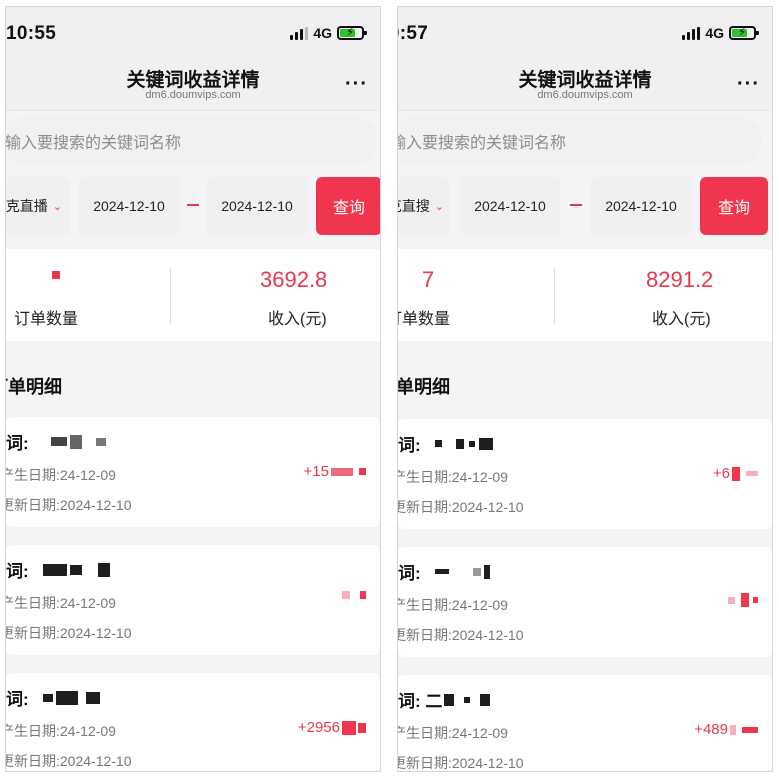 The width and height of the screenshot is (779, 776). I want to click on status-time: 10:57, so click(413, 33).